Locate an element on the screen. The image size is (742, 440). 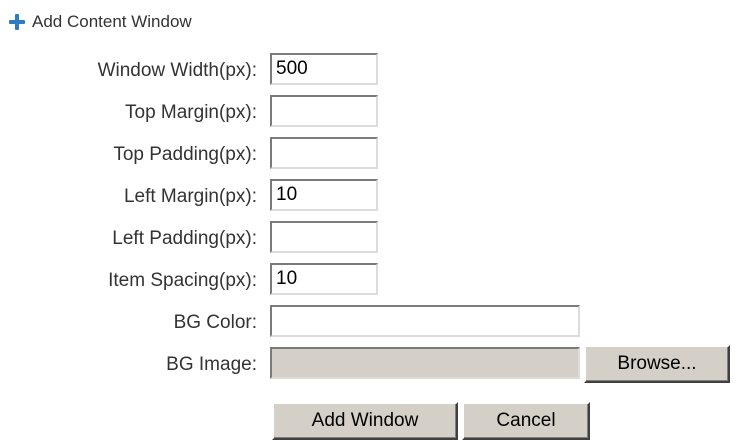
bg-image-label: BG Image: is located at coordinates (211, 364).